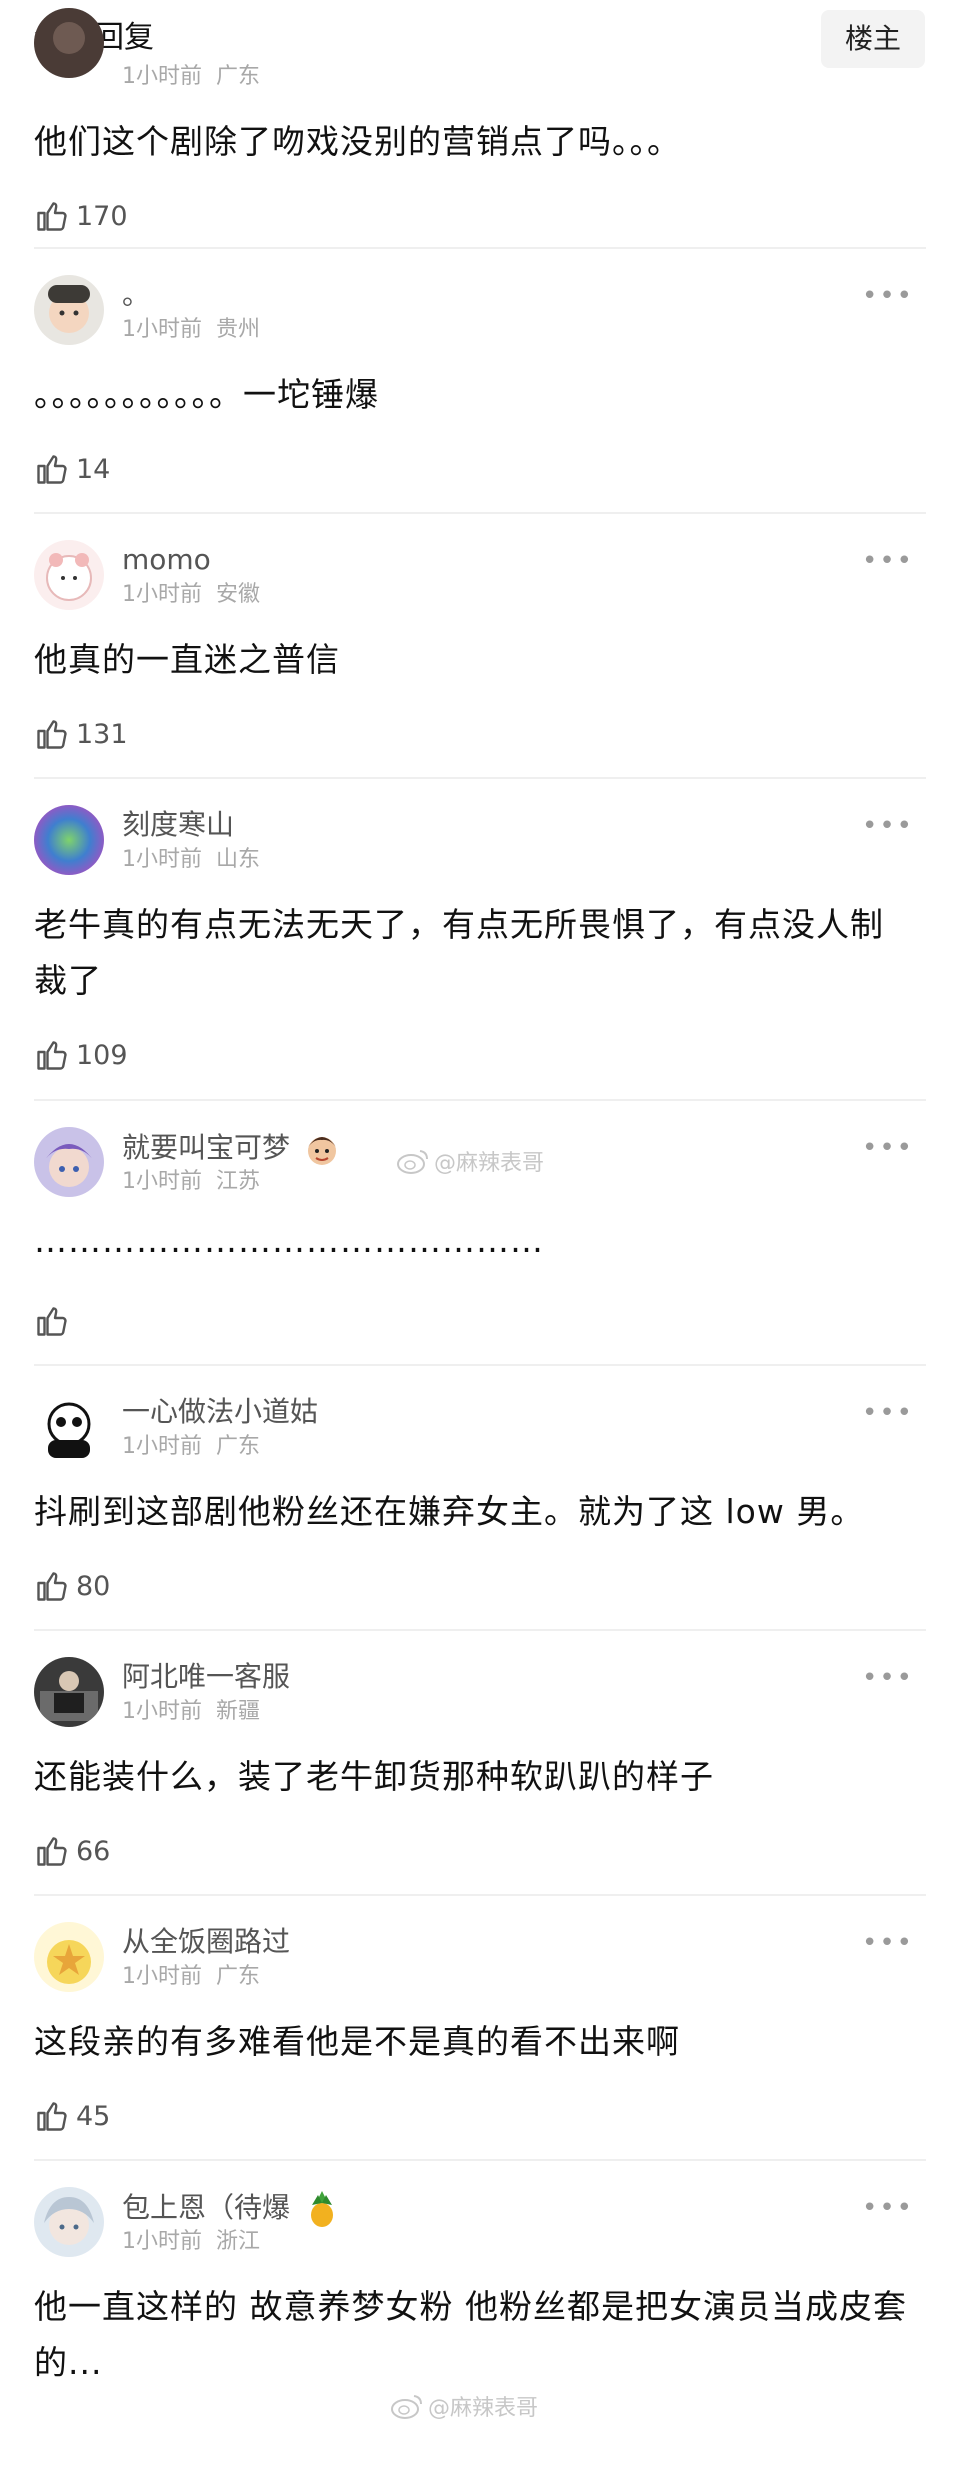 This screenshot has width=960, height=2481. Describe the element at coordinates (322, 2209) in the screenshot. I see `pineapple-badge-icon` at that location.